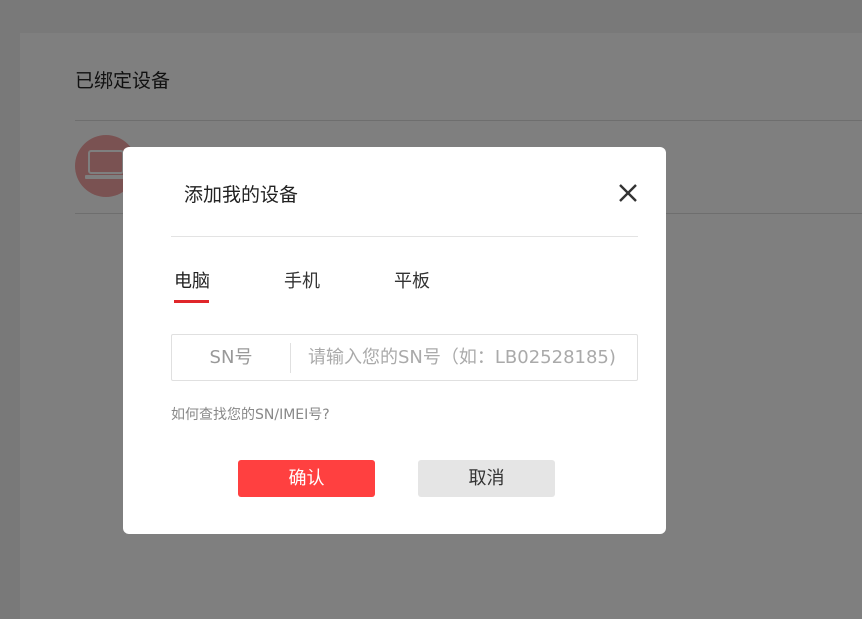  I want to click on close-button, so click(628, 193).